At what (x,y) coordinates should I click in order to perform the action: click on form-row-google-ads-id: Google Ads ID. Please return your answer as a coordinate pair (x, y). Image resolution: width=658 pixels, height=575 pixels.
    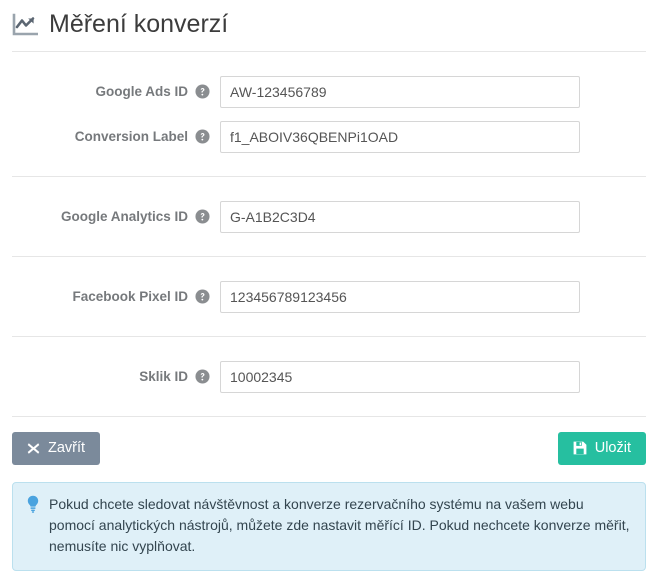
    Looking at the image, I should click on (329, 91).